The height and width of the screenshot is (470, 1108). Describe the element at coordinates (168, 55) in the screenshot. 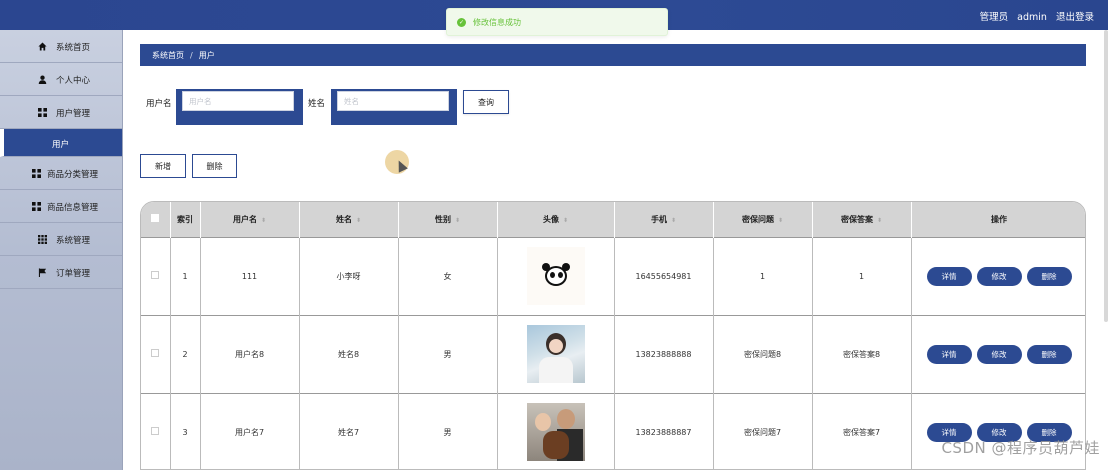

I see `breadcrumb-home: 系统首页` at that location.